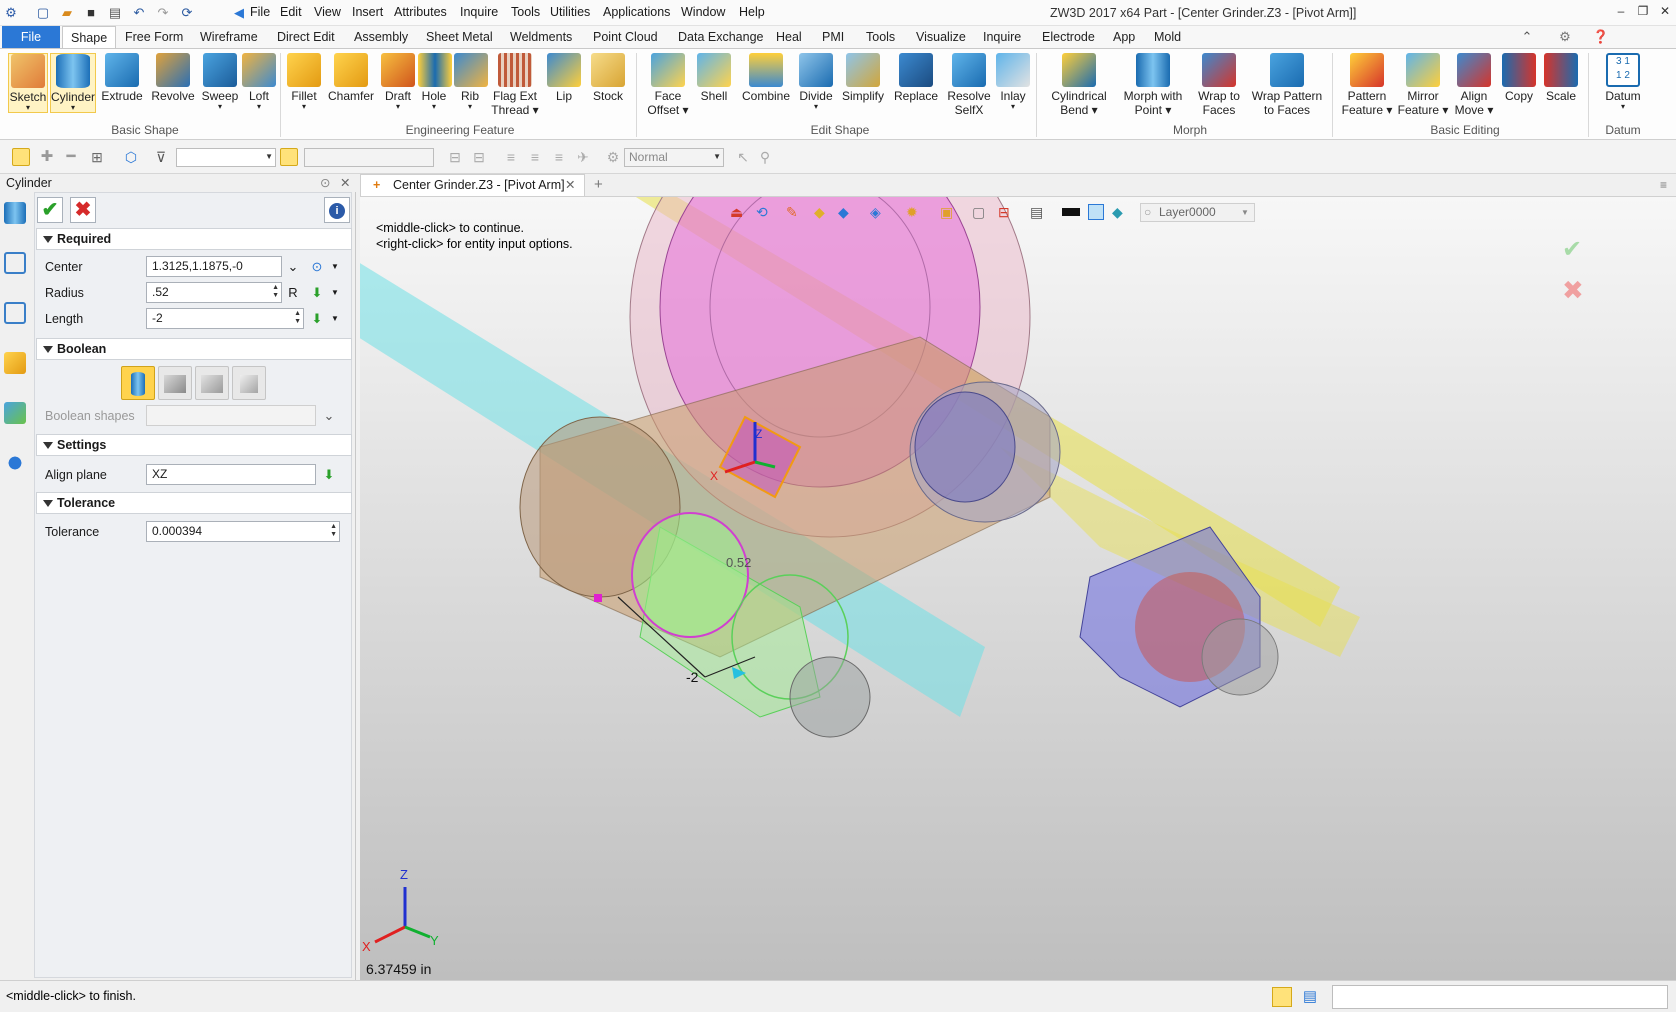  Describe the element at coordinates (1474, 85) in the screenshot. I see `align-move-button: Align Move ▾` at that location.